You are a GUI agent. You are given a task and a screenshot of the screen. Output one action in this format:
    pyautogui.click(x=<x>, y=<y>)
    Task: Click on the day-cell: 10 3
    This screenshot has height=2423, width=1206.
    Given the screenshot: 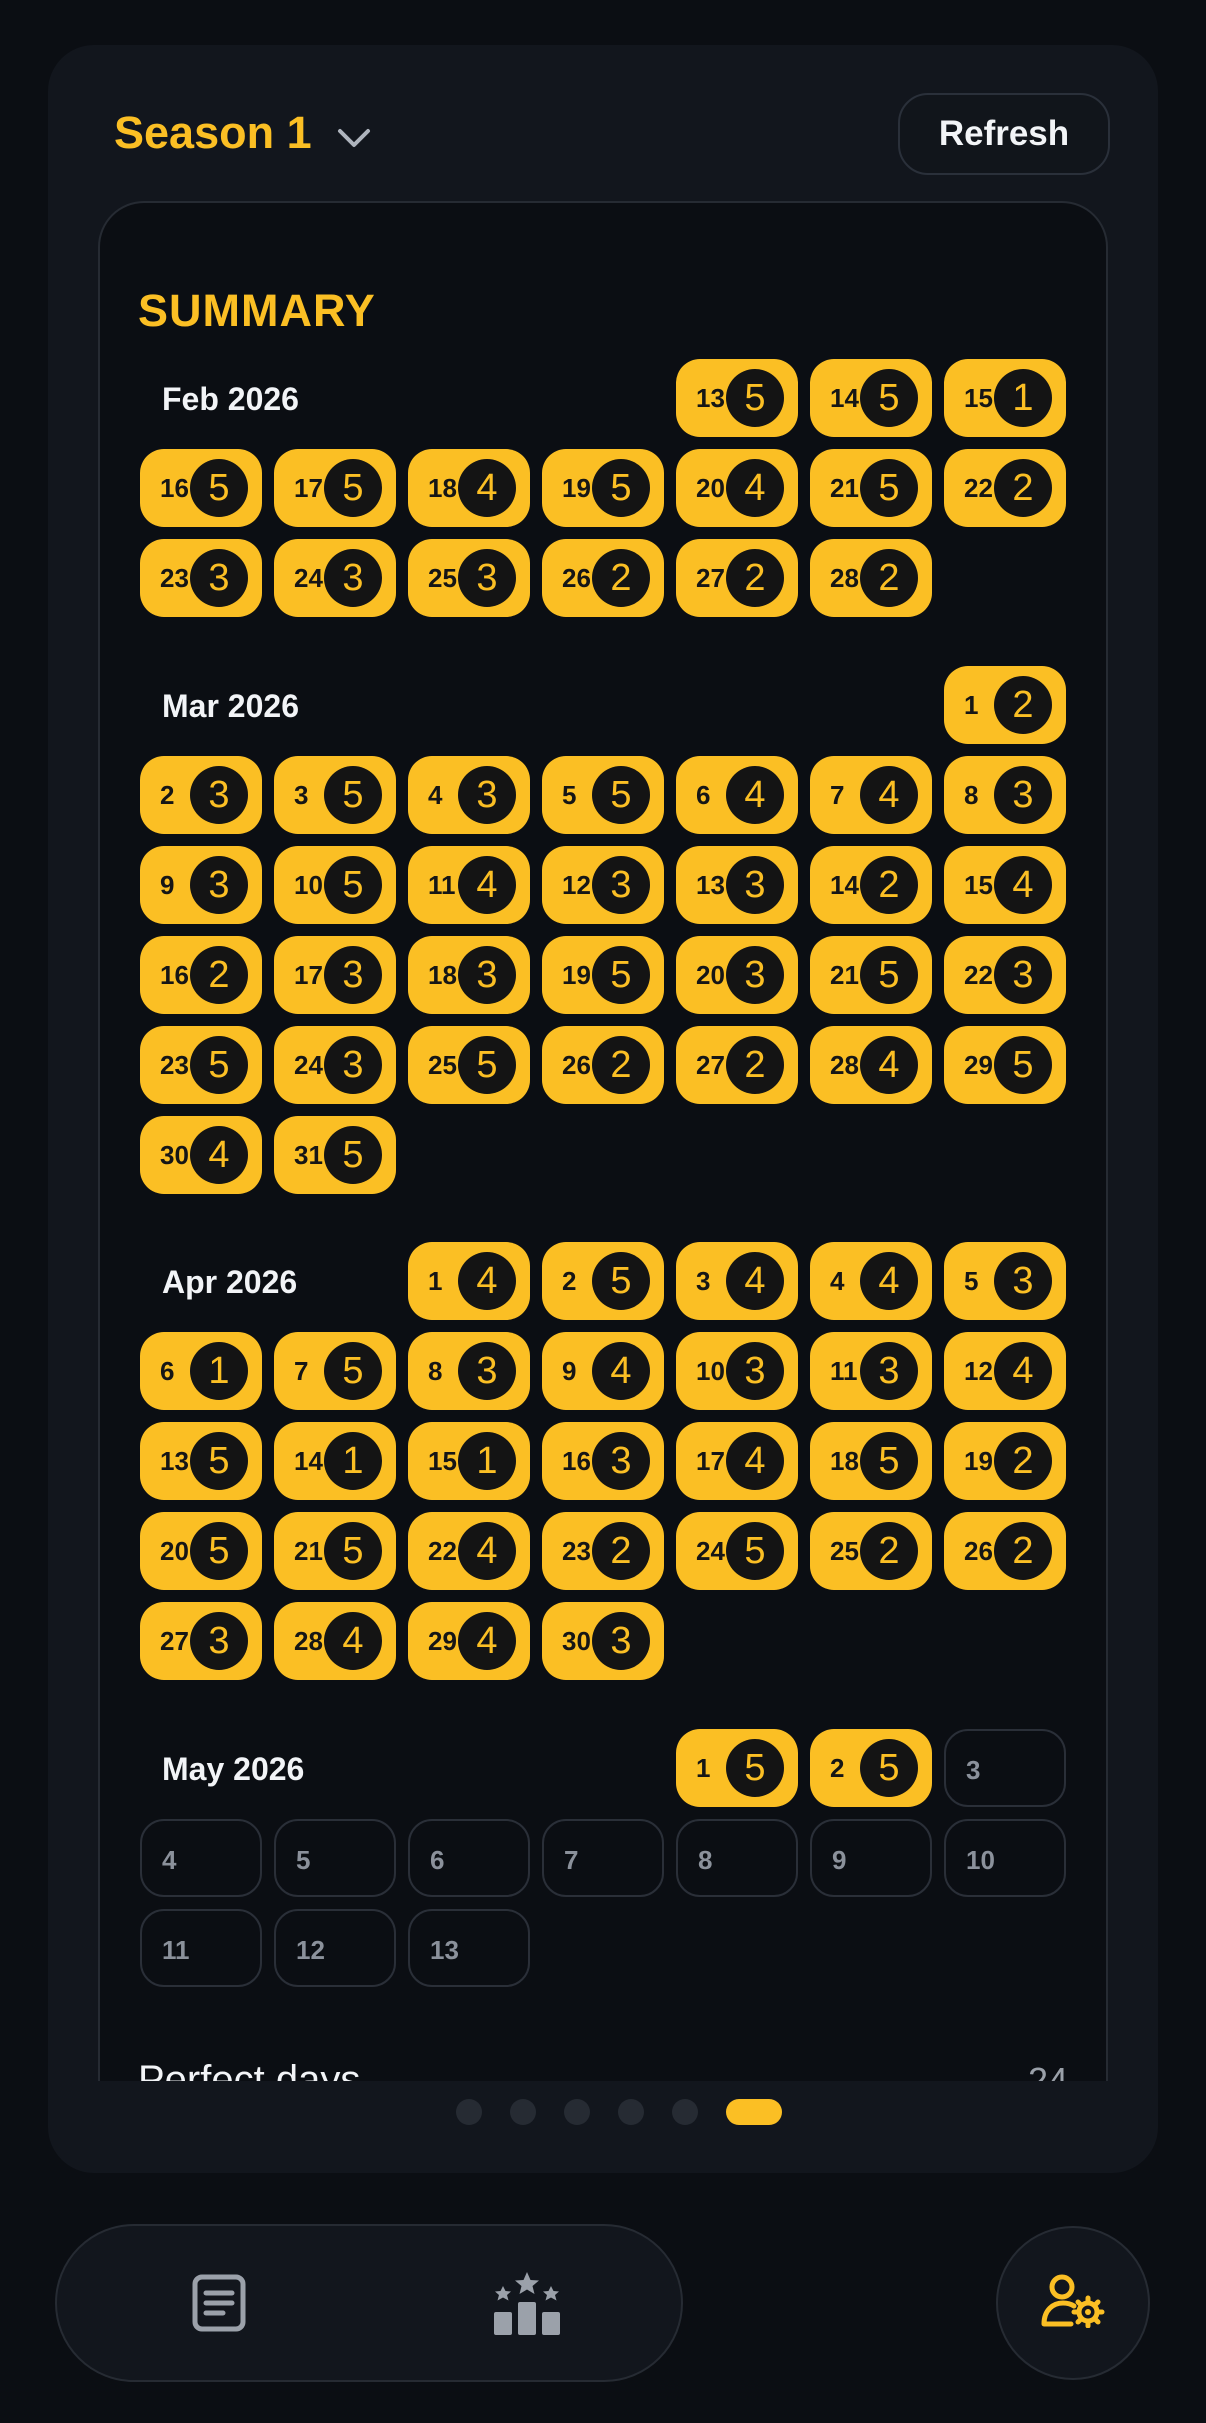 What is the action you would take?
    pyautogui.click(x=737, y=1371)
    